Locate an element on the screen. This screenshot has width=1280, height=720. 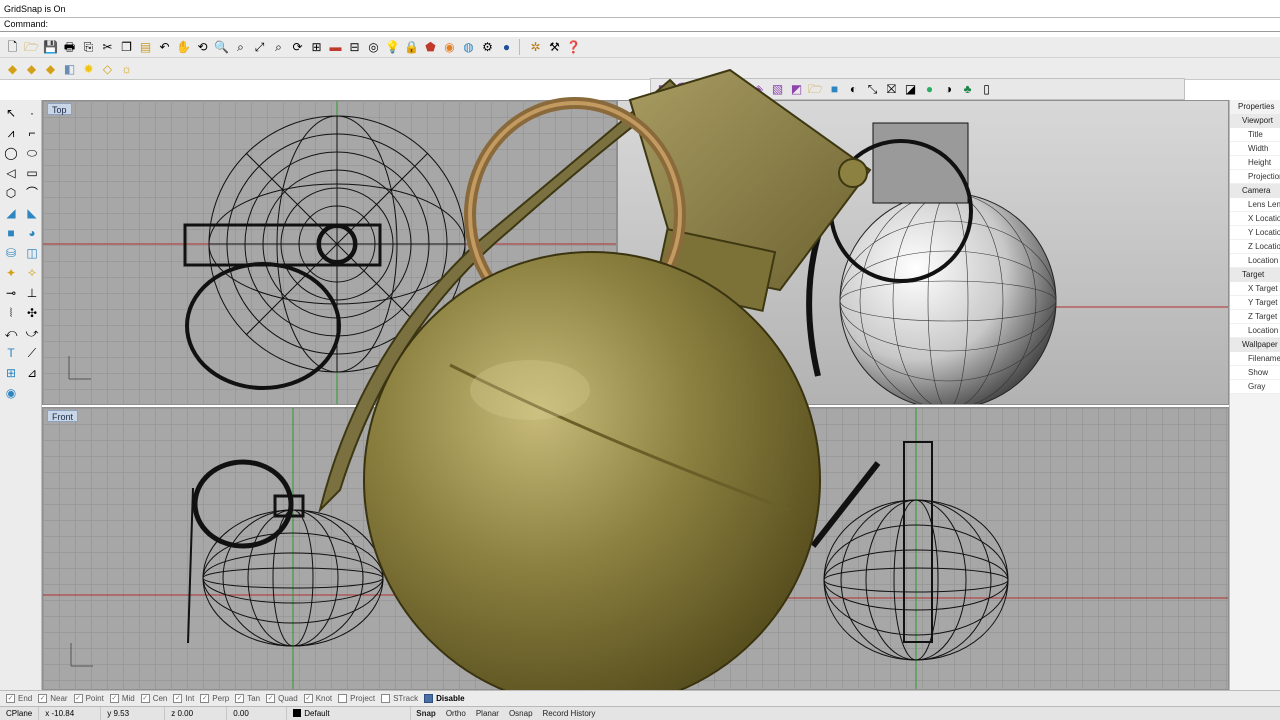
osnap-perp: ✓ Perp is located at coordinates (214, 698).